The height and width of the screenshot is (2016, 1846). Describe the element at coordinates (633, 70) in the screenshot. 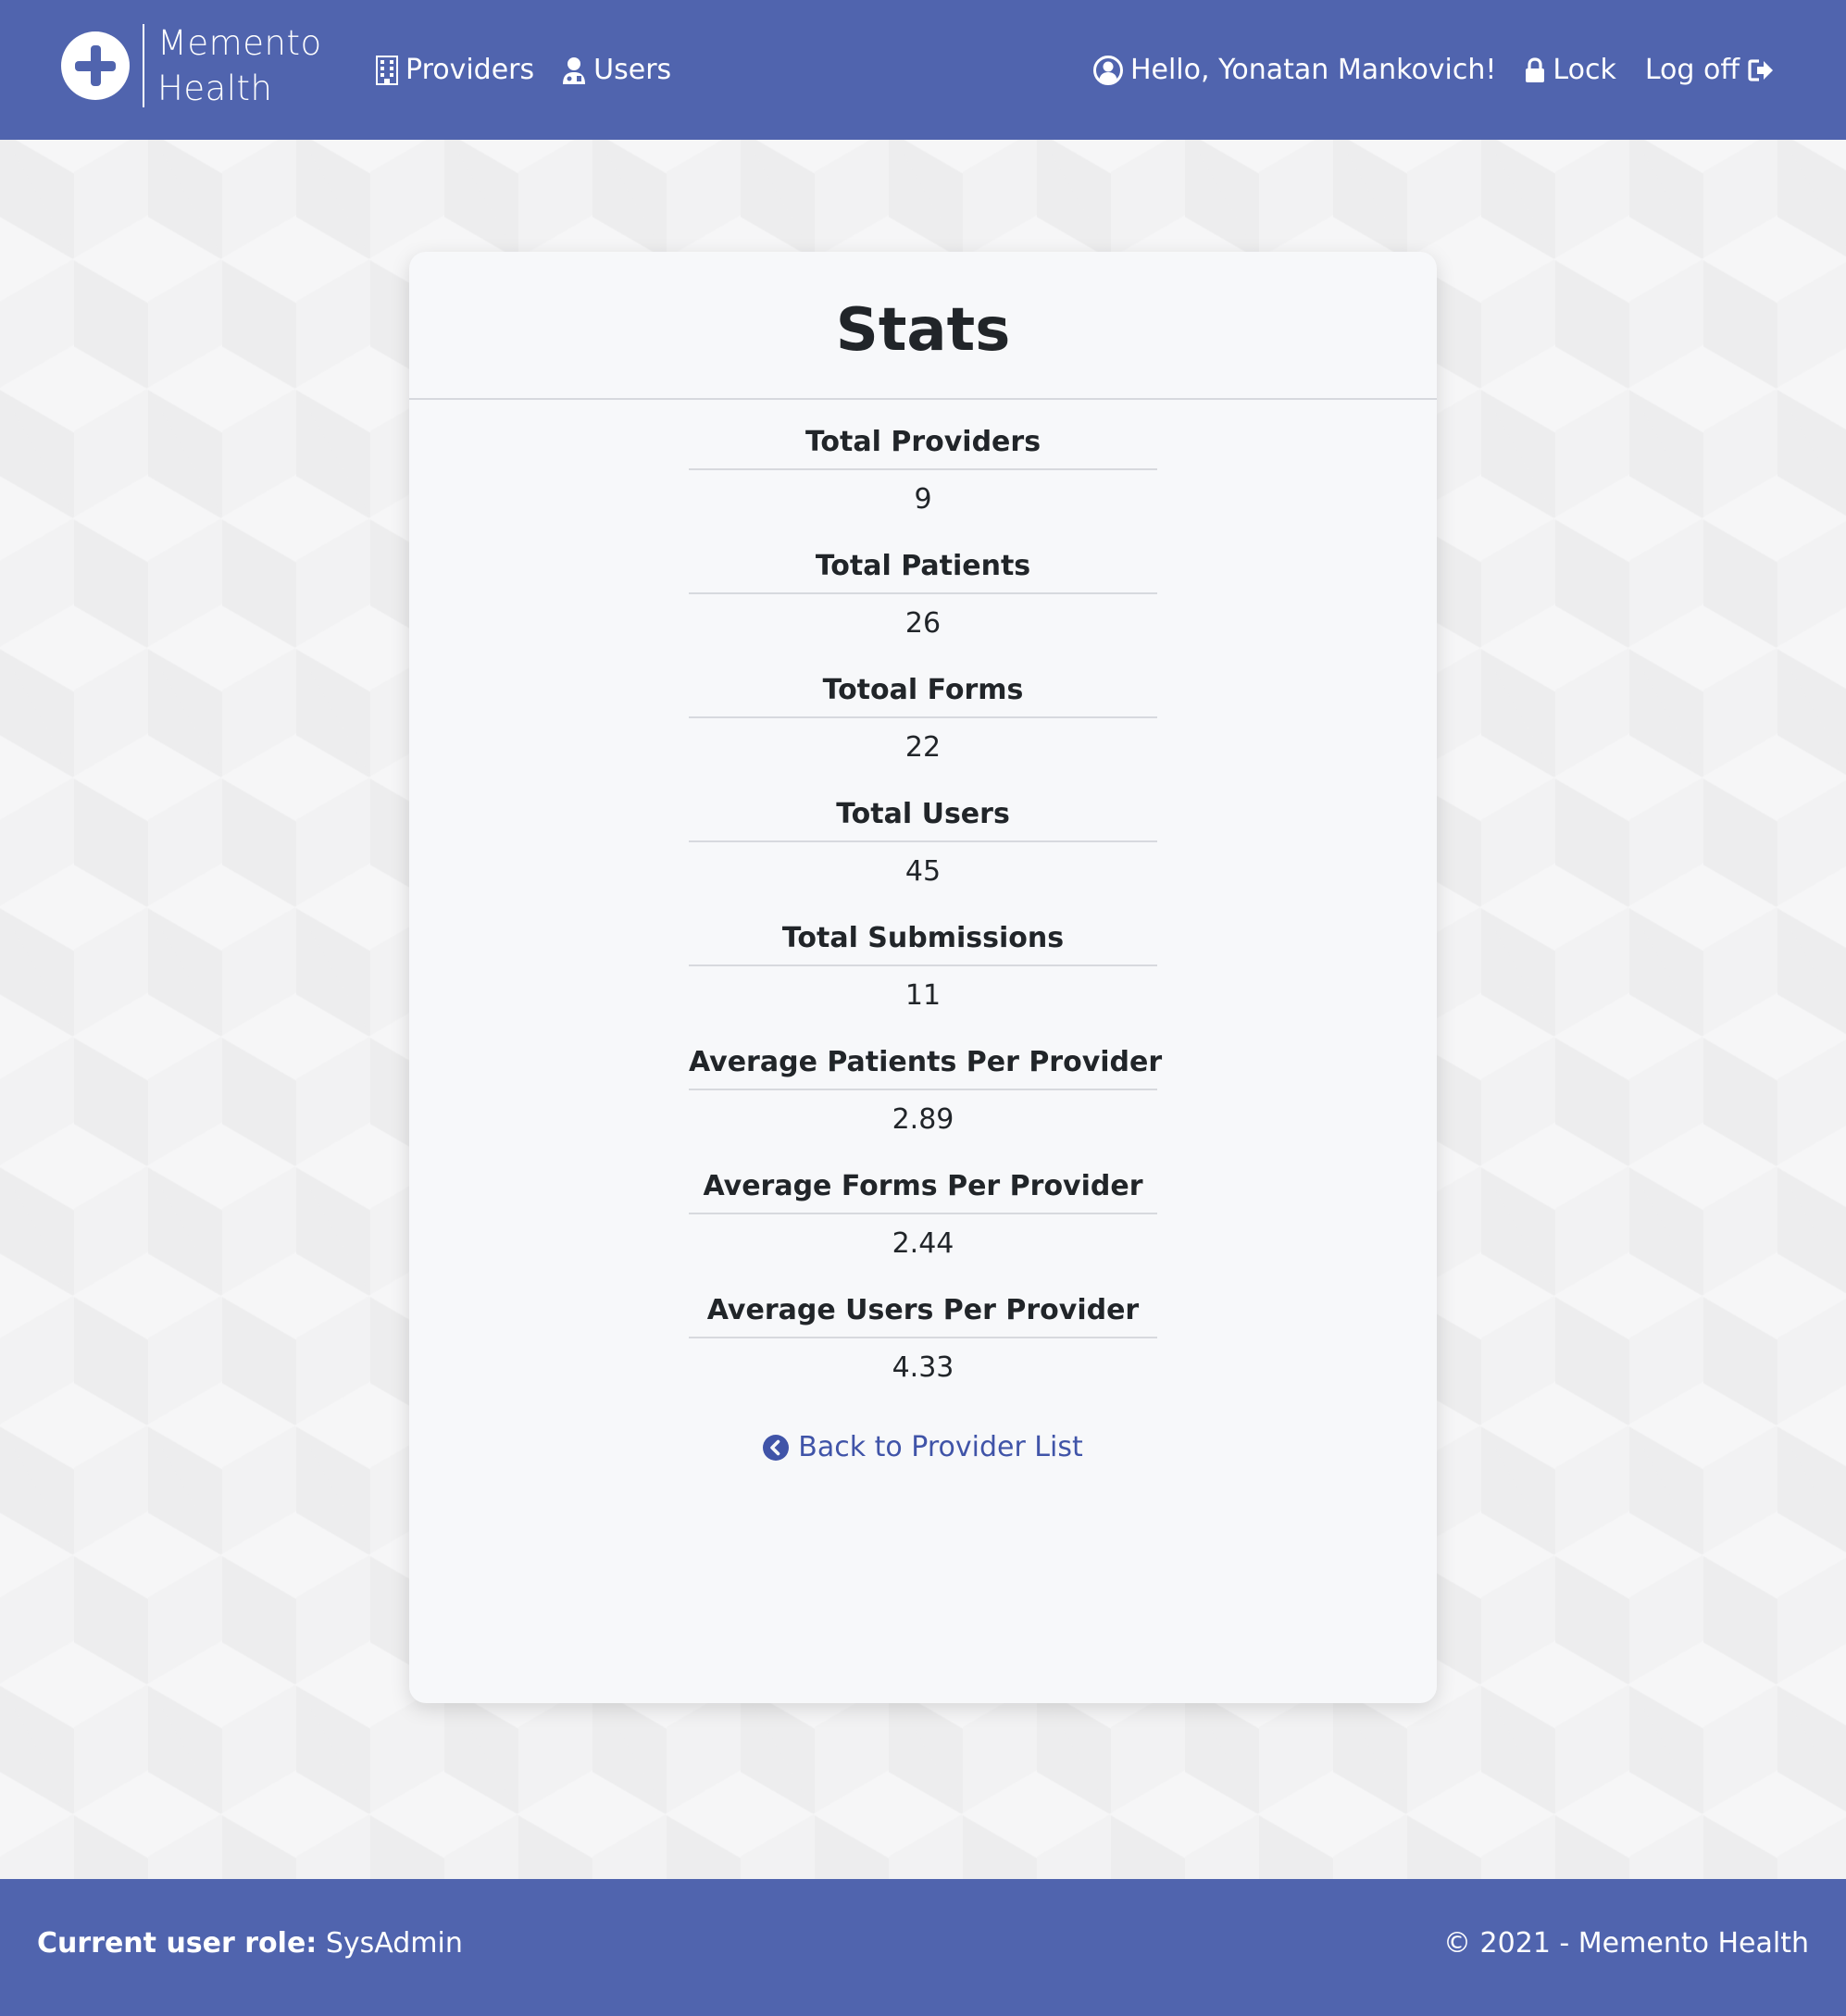

I see `nav-users-label: Users` at that location.